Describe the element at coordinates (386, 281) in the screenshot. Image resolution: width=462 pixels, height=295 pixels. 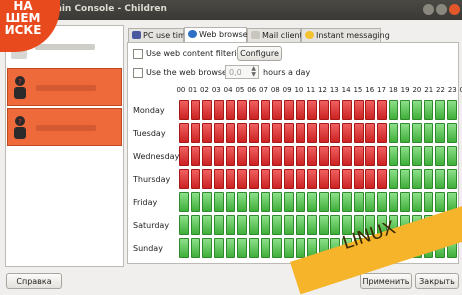
I see `apply-button: Применить` at that location.